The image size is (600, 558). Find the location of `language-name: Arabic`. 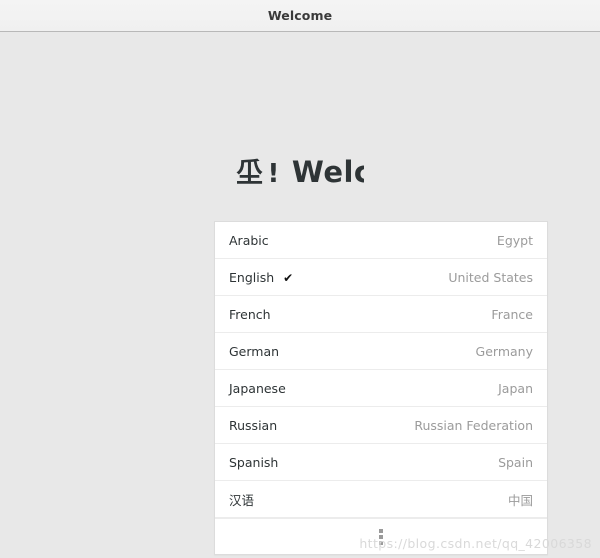

language-name: Arabic is located at coordinates (249, 240).